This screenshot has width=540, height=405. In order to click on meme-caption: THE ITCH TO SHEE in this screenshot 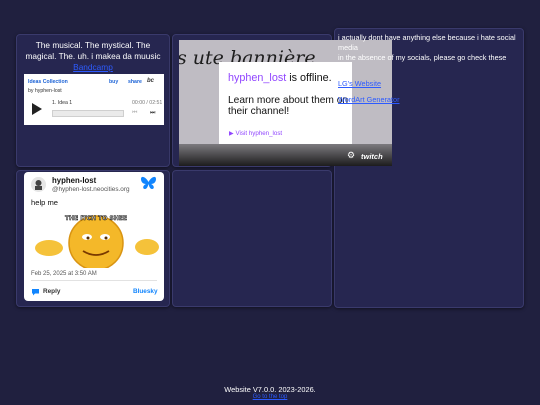, I will do `click(96, 218)`.